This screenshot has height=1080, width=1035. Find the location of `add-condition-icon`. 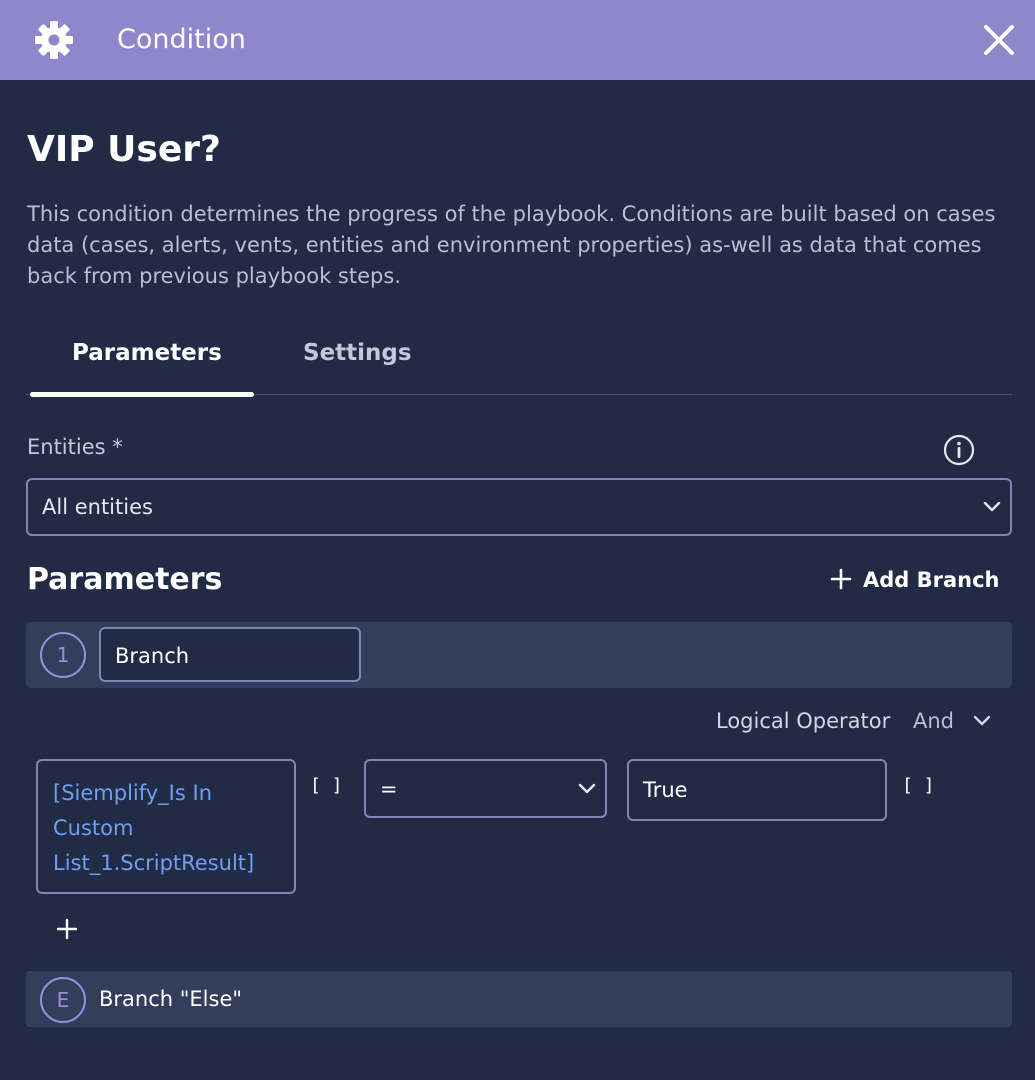

add-condition-icon is located at coordinates (67, 929).